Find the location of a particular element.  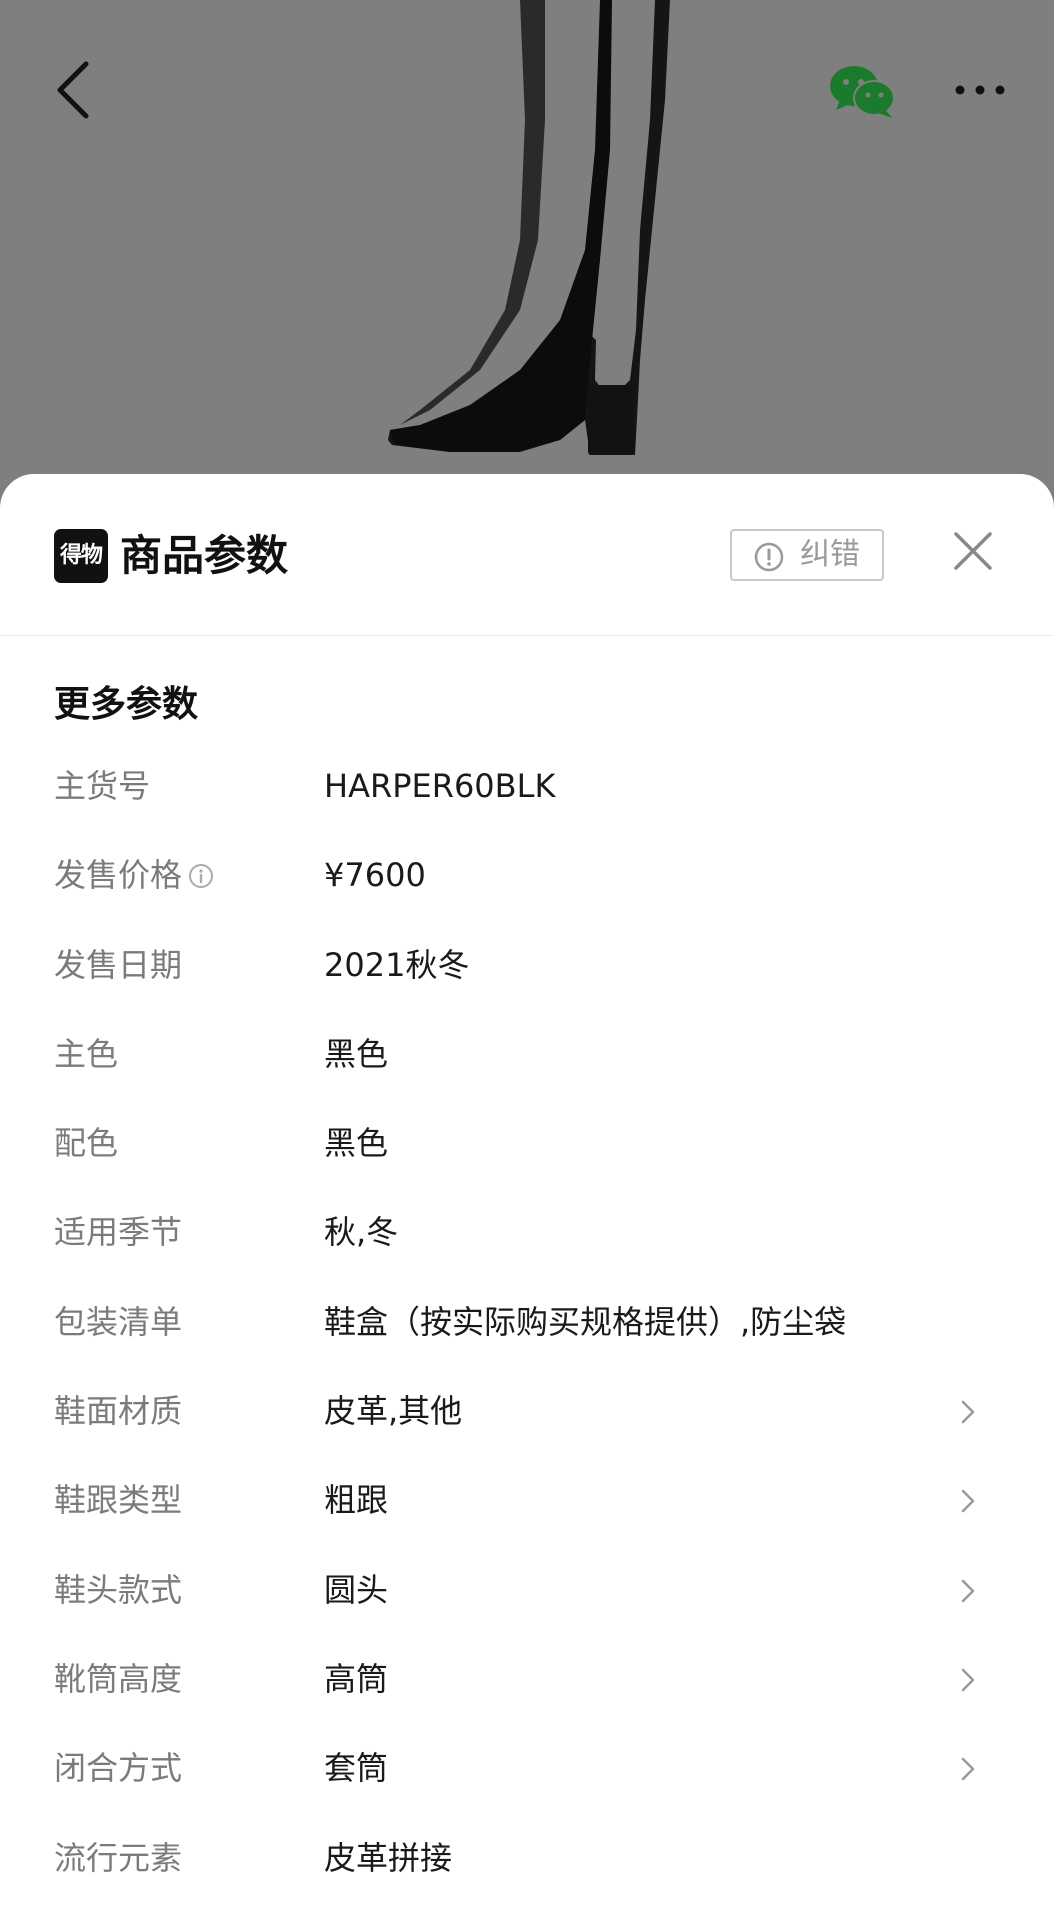

param-key: 鞋跟类型 is located at coordinates (118, 1500).